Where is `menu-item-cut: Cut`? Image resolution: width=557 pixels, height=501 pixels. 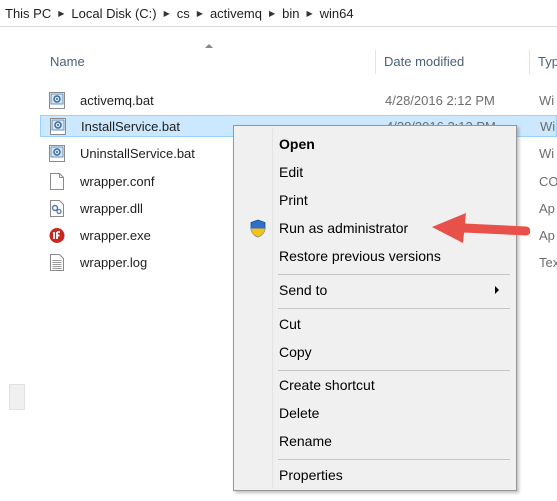
menu-item-cut: Cut is located at coordinates (375, 324).